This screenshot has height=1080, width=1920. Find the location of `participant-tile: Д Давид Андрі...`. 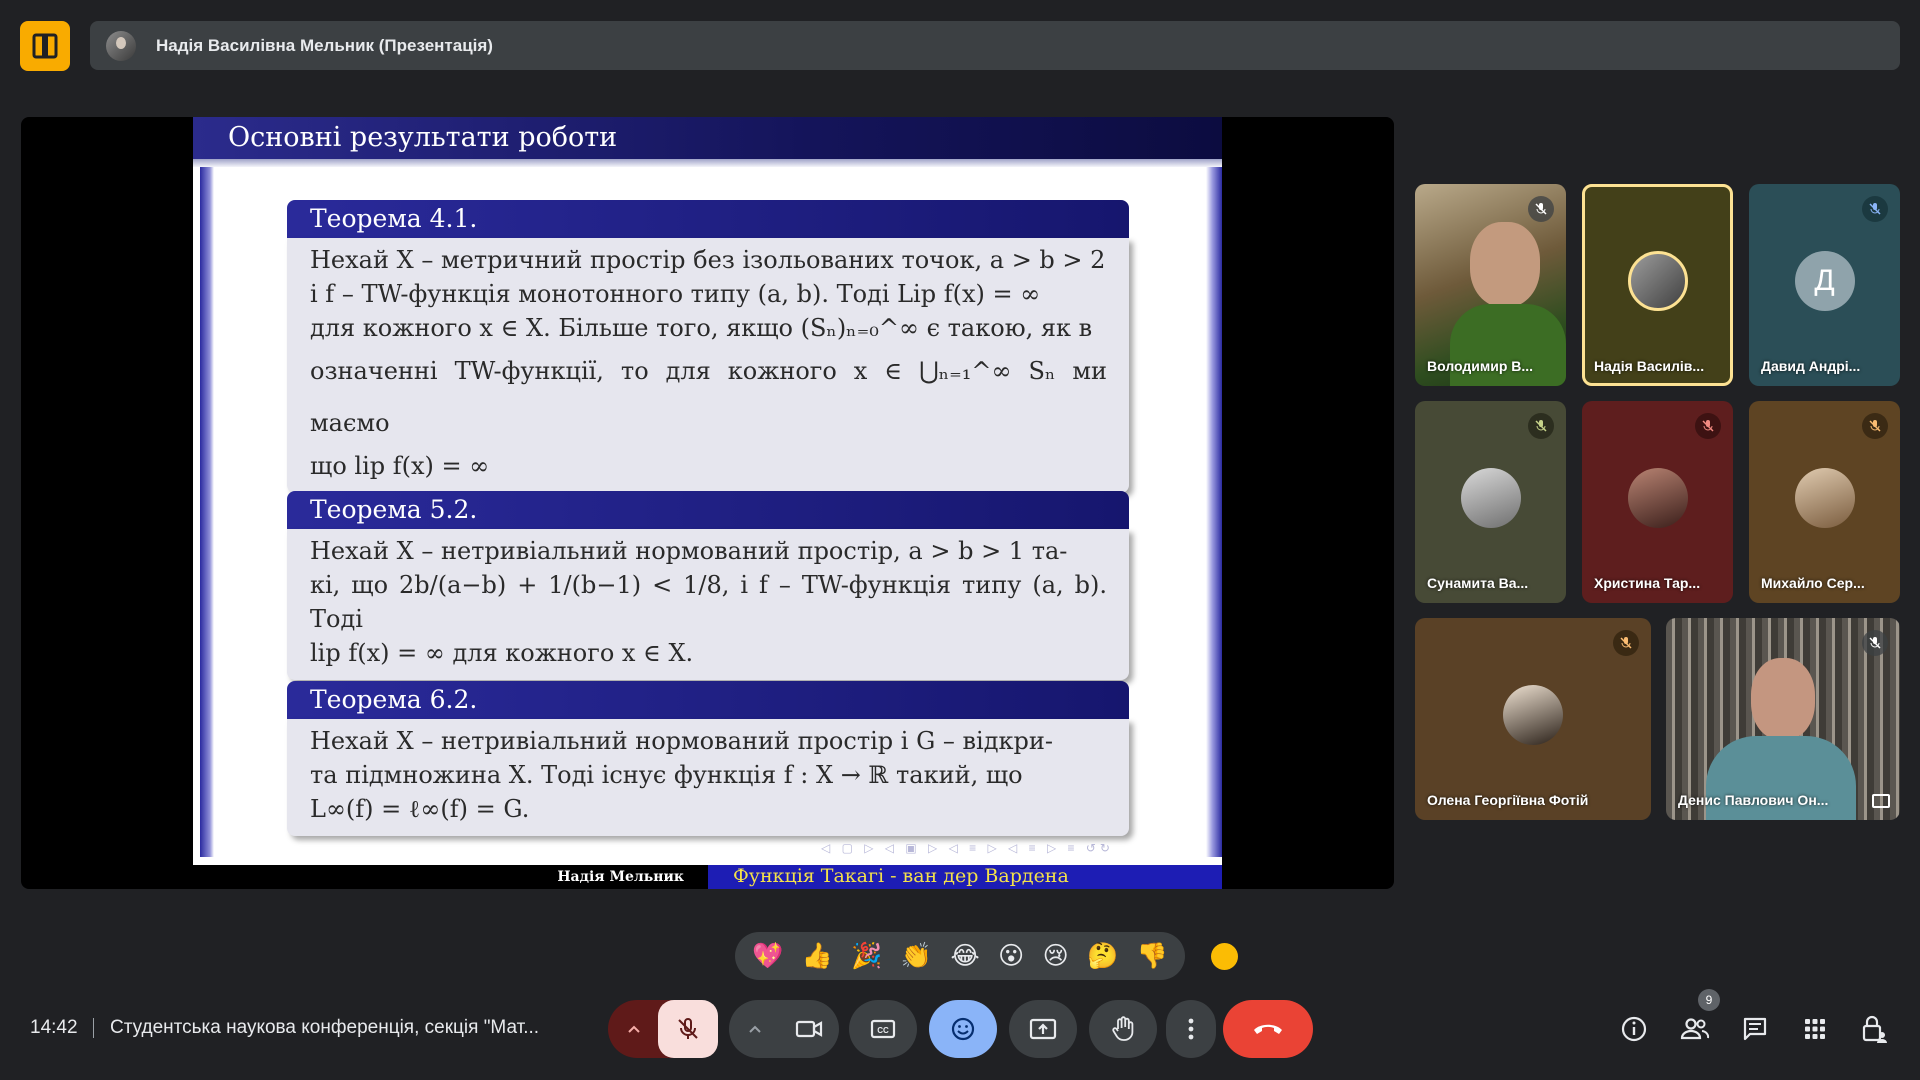

participant-tile: Д Давид Андрі... is located at coordinates (1824, 285).